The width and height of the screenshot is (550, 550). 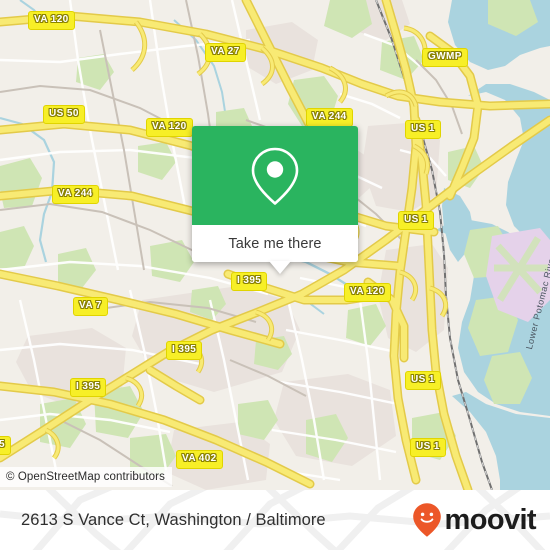 What do you see at coordinates (445, 57) in the screenshot?
I see `road-shield: GWMP` at bounding box center [445, 57].